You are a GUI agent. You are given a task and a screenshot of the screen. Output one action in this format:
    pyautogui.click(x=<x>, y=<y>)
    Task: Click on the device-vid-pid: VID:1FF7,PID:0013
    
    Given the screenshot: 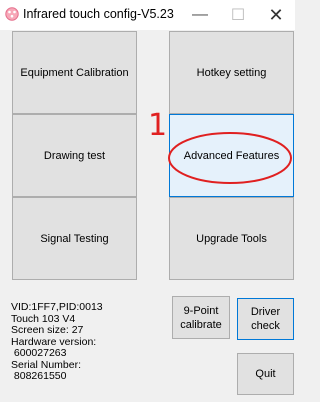 What is the action you would take?
    pyautogui.click(x=57, y=307)
    